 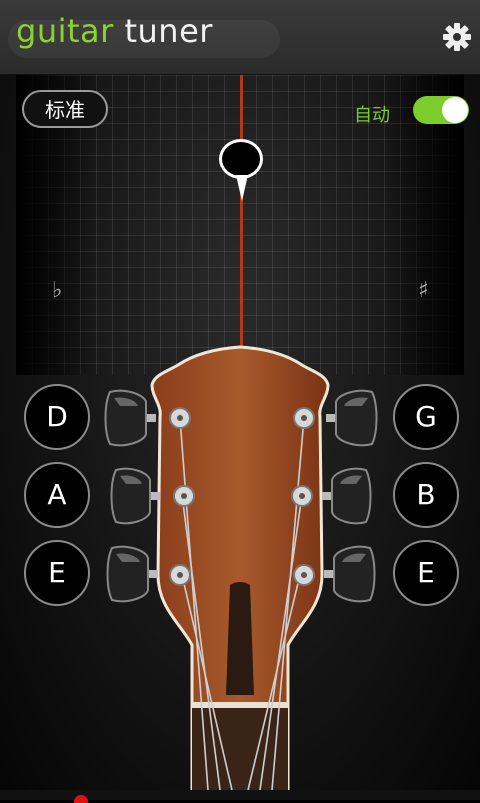 What do you see at coordinates (135, 496) in the screenshot?
I see `tuning-peg-a` at bounding box center [135, 496].